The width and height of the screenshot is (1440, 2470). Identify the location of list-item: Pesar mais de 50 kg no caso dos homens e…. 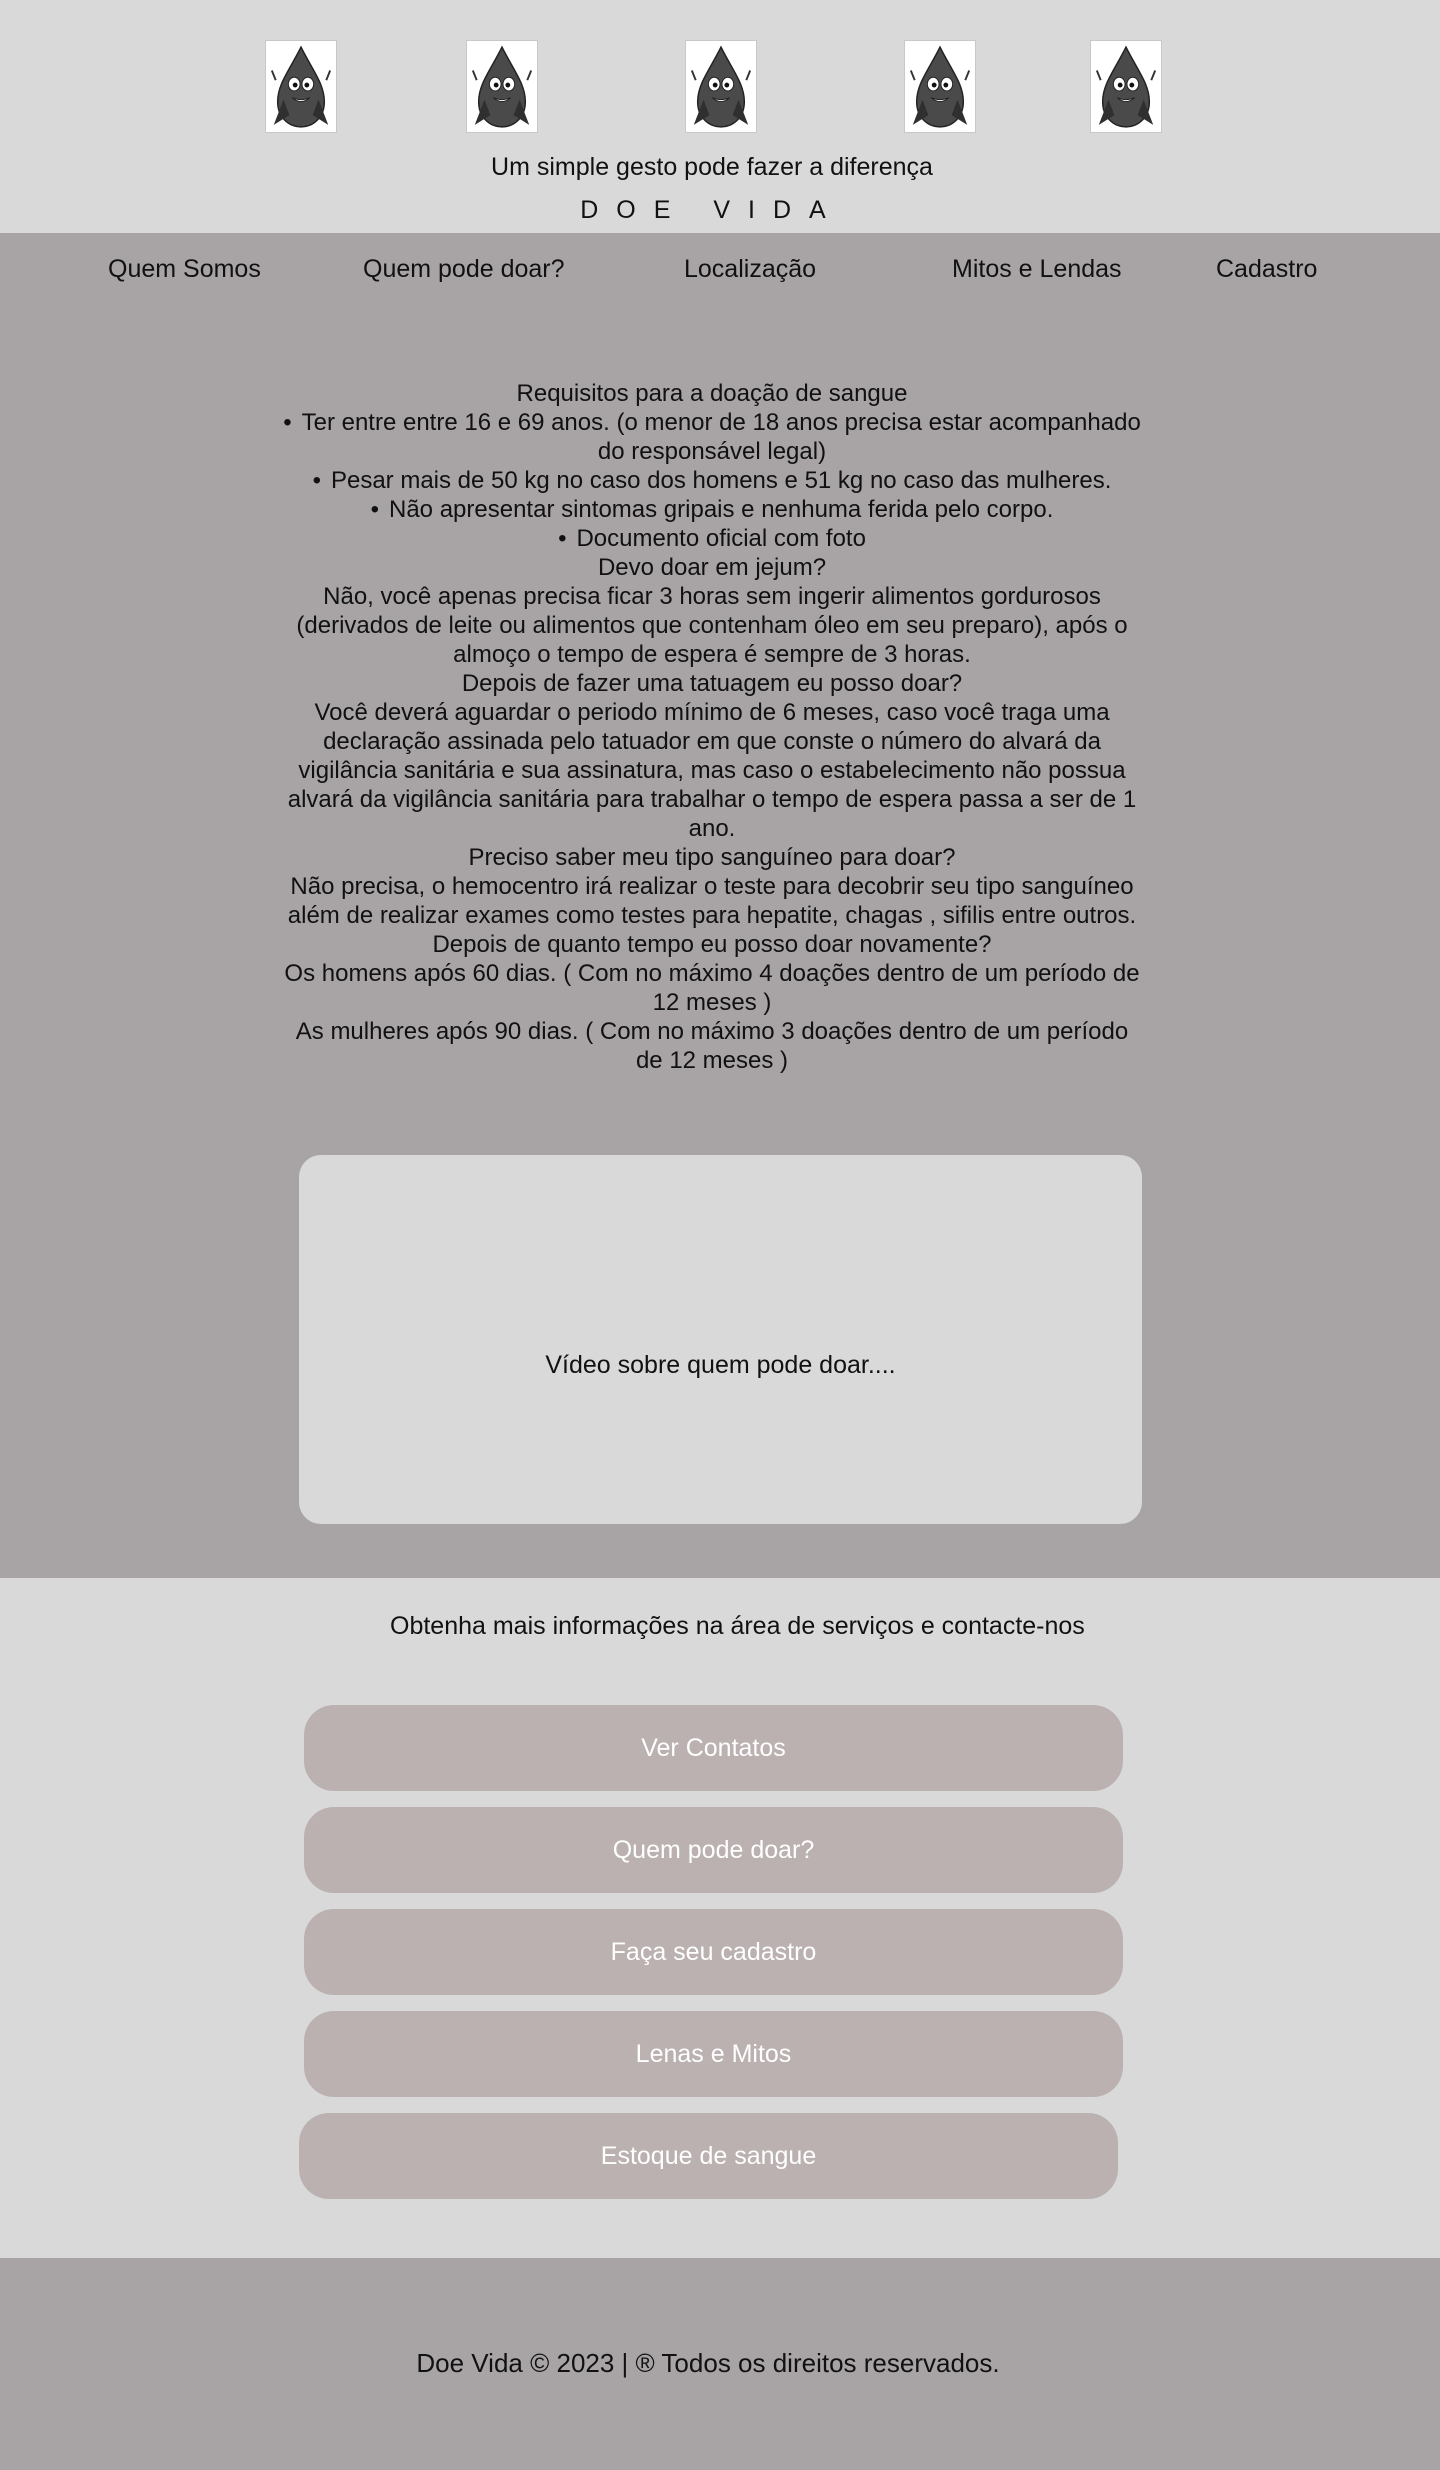
(712, 480).